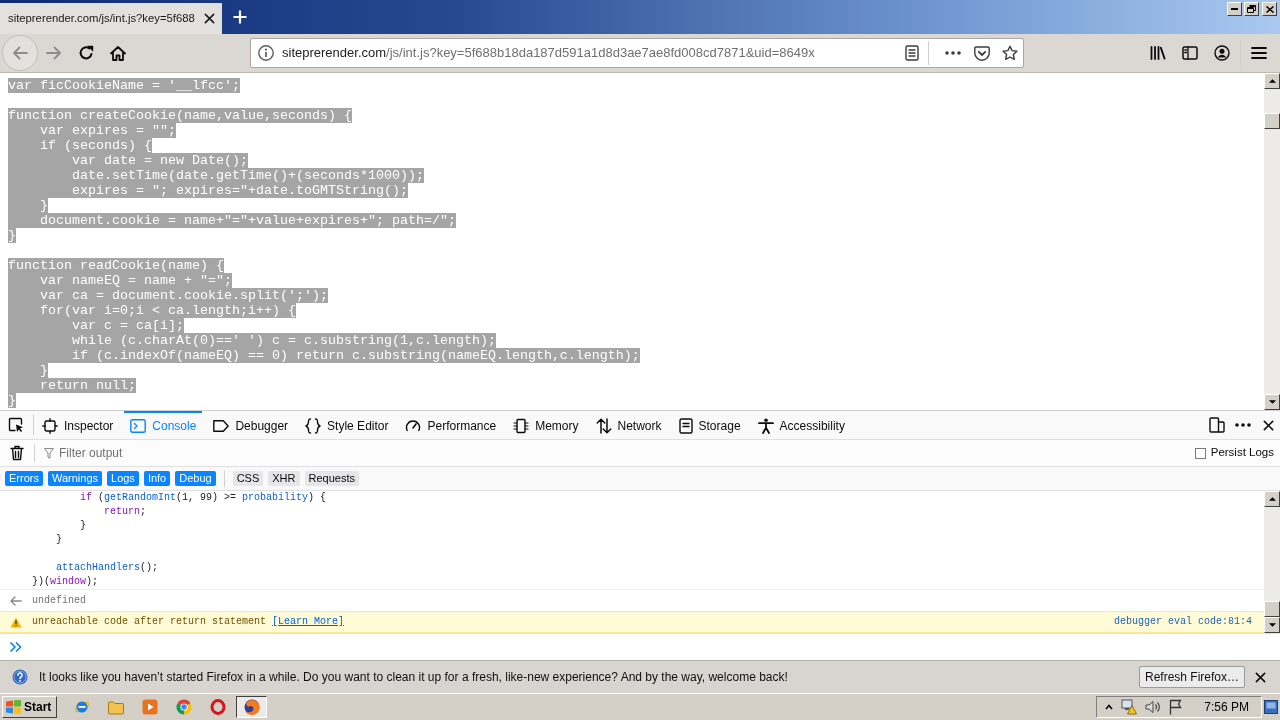 The image size is (1280, 720). What do you see at coordinates (1242, 453) in the screenshot?
I see `persist-logs-label: Persist Logs` at bounding box center [1242, 453].